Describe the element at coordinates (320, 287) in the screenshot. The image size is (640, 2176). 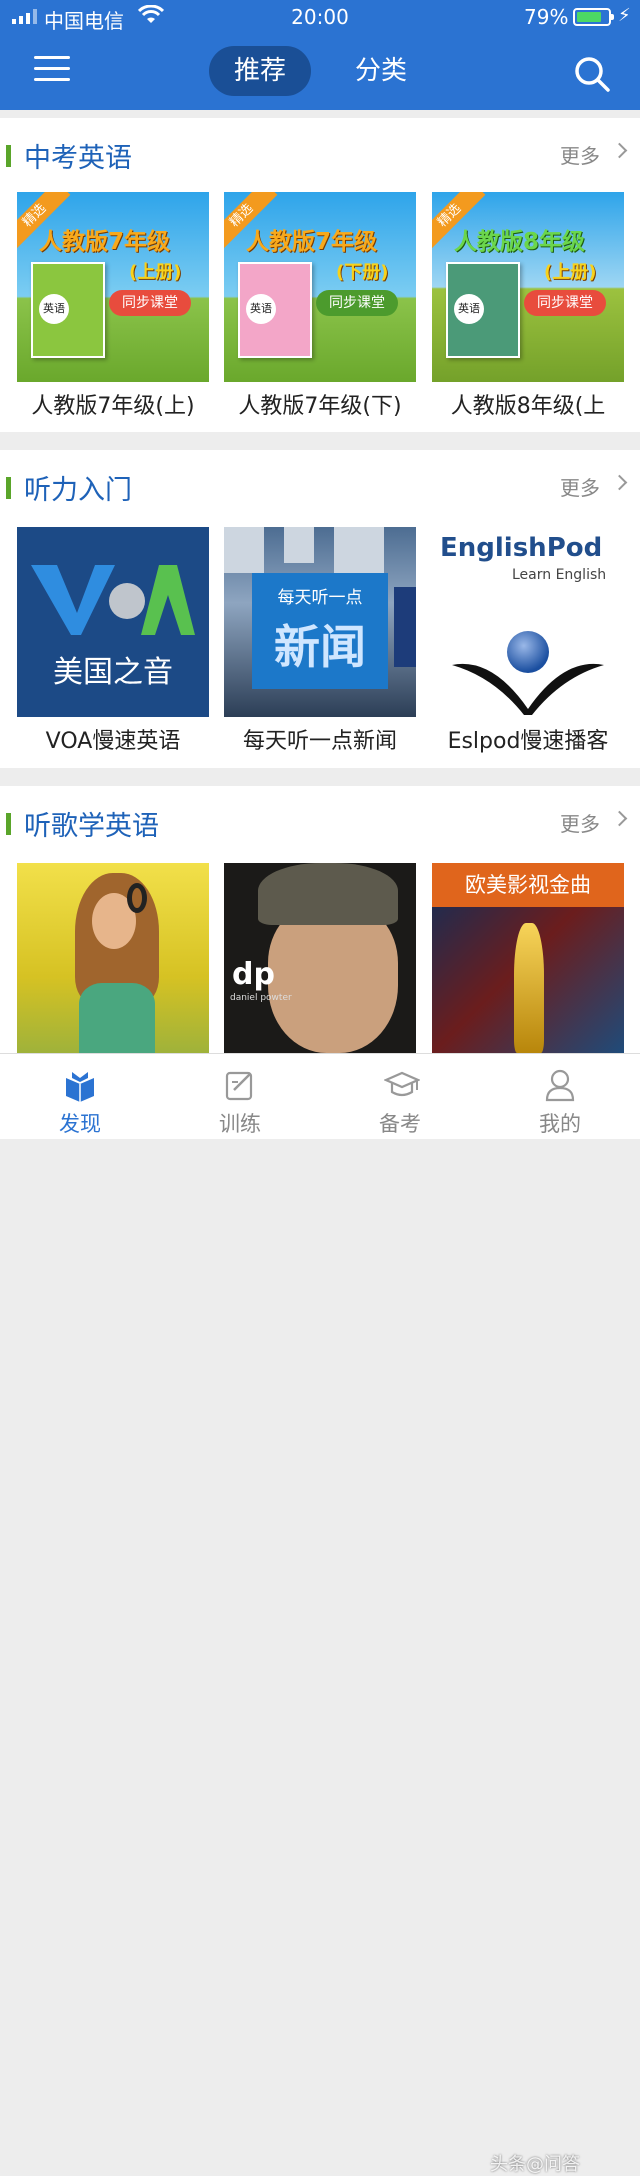
I see `course-thumbnail: 精选 人教版7年级 (下册) 英语 同步课堂` at that location.